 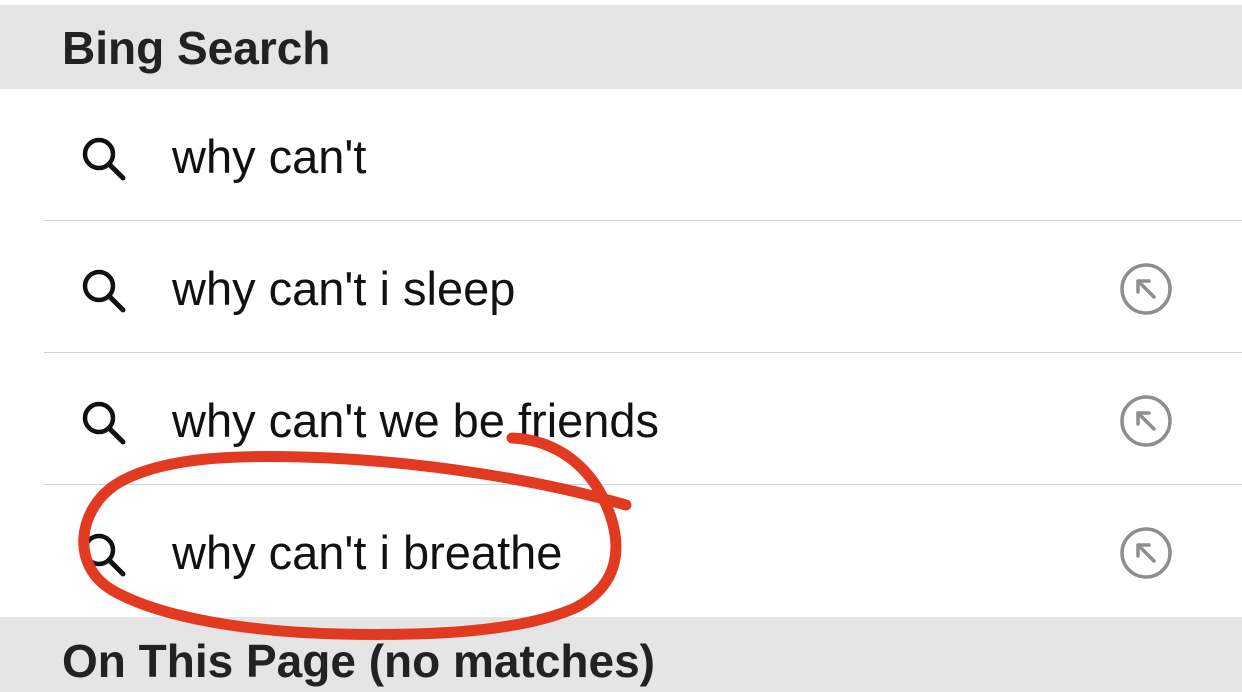 I want to click on on-this-page-section-header: On This Page (no matches), so click(x=621, y=654).